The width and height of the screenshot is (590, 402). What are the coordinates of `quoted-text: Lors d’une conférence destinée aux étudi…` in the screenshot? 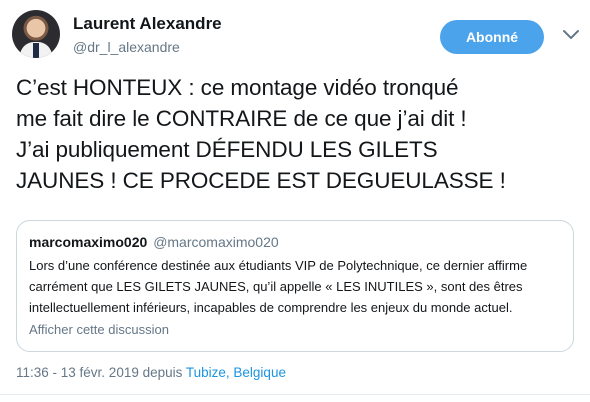 It's located at (297, 286).